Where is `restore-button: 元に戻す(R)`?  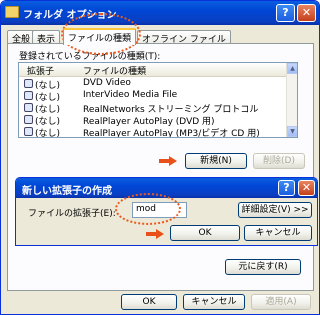
restore-button: 元に戻す(R) is located at coordinates (263, 267).